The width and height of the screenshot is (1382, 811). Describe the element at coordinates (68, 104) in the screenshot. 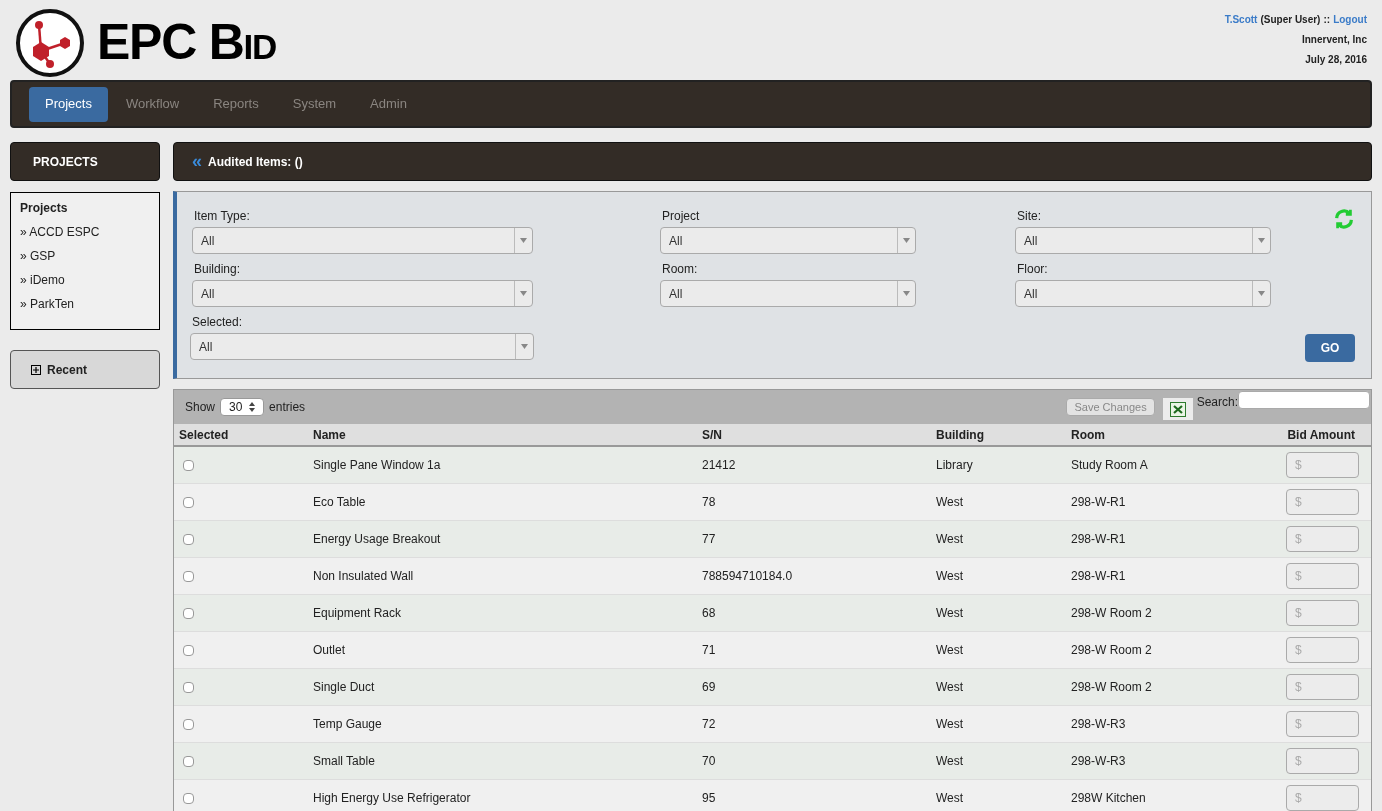

I see `nav-tab: Projects` at that location.